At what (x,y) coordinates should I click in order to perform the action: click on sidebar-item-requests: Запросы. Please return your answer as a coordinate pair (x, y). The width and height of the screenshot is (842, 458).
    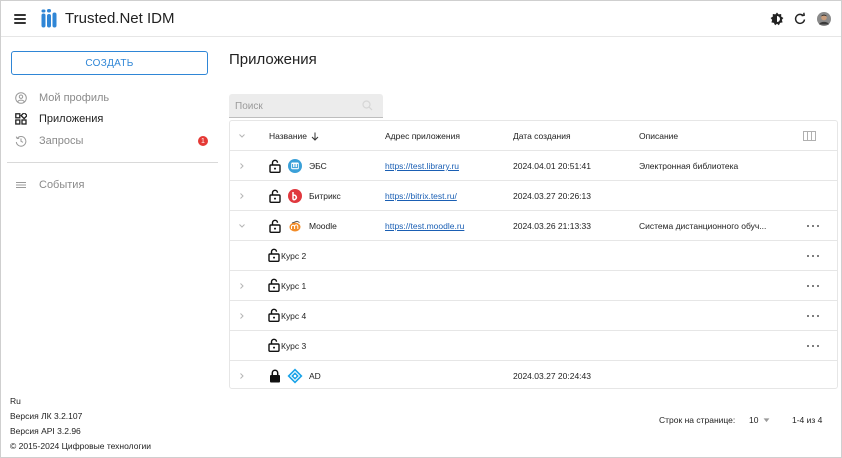
    Looking at the image, I should click on (49, 141).